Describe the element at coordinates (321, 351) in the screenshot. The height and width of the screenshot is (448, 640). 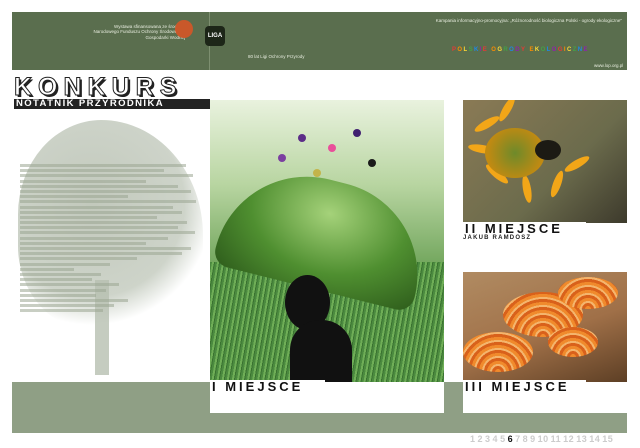
I see `girl-silhouette-body` at that location.